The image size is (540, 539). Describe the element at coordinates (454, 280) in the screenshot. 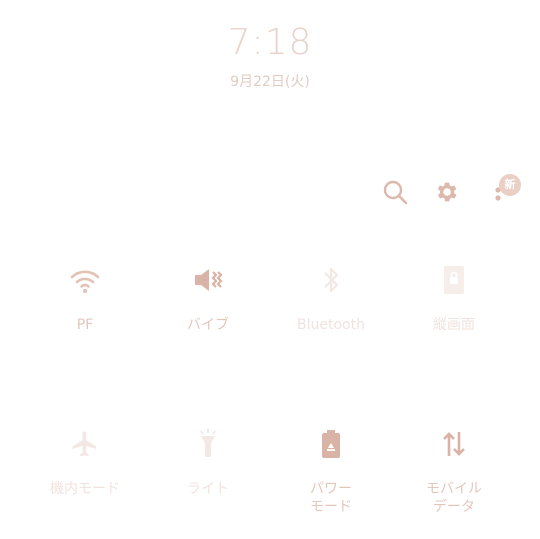

I see `portrait-lock-icon` at that location.